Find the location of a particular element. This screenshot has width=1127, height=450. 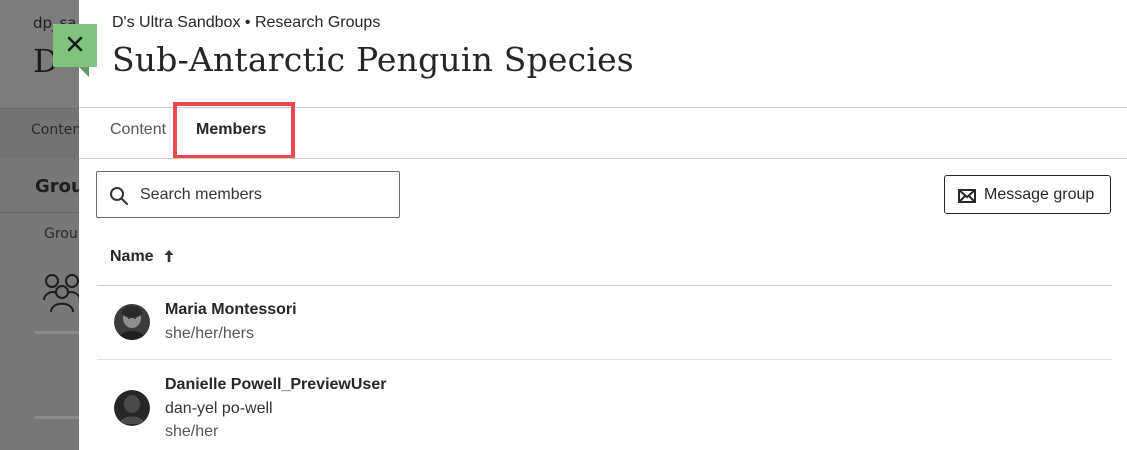

background-column-label: Grou is located at coordinates (61, 234).